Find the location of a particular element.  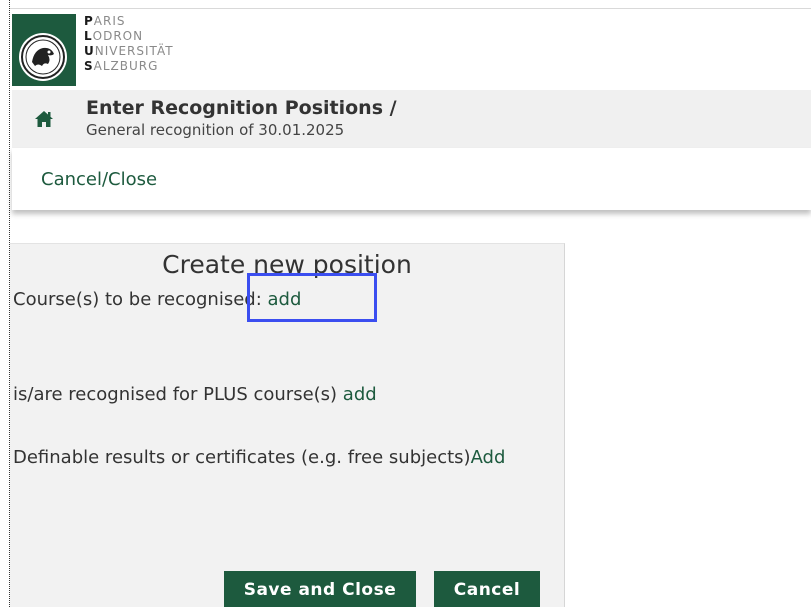

page-subtitle: General recognition of 30.01.2025 is located at coordinates (215, 130).